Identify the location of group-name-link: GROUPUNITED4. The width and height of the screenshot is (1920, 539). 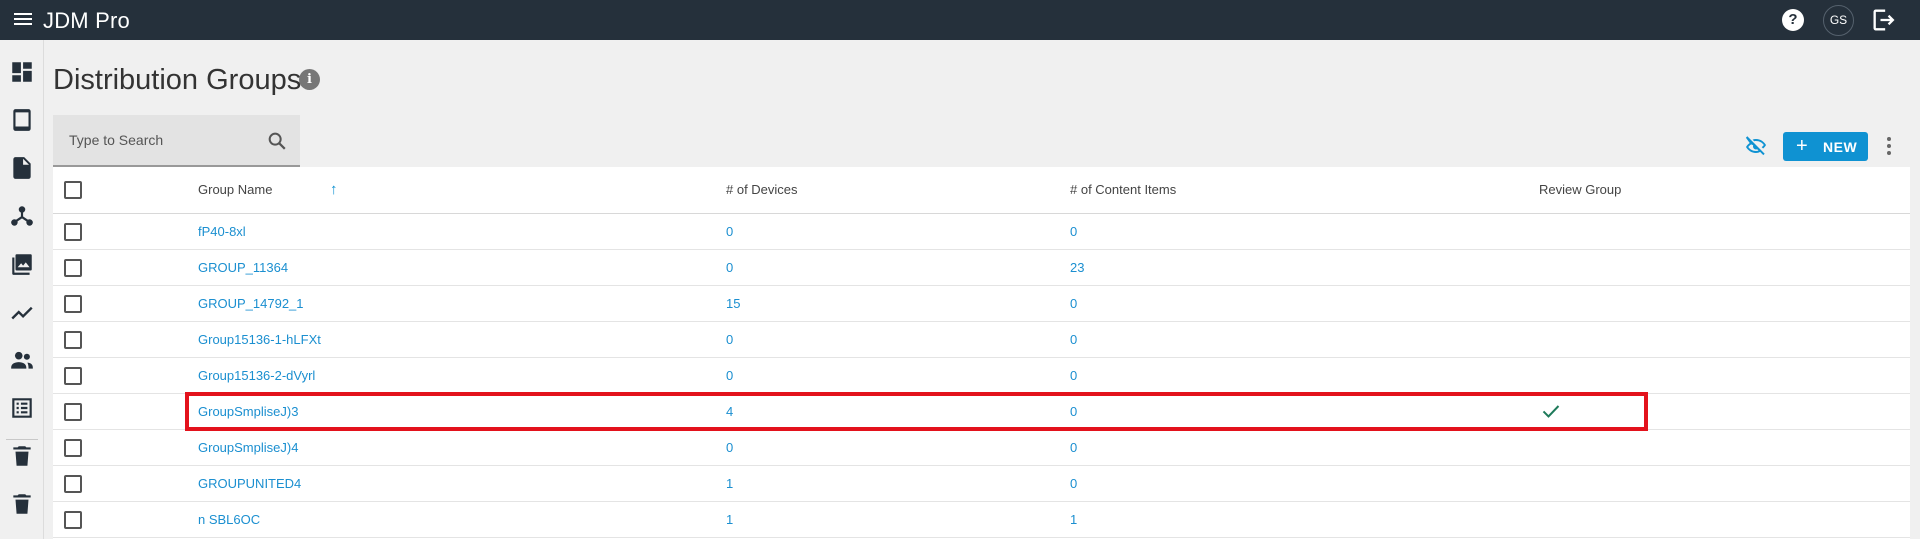
(249, 483).